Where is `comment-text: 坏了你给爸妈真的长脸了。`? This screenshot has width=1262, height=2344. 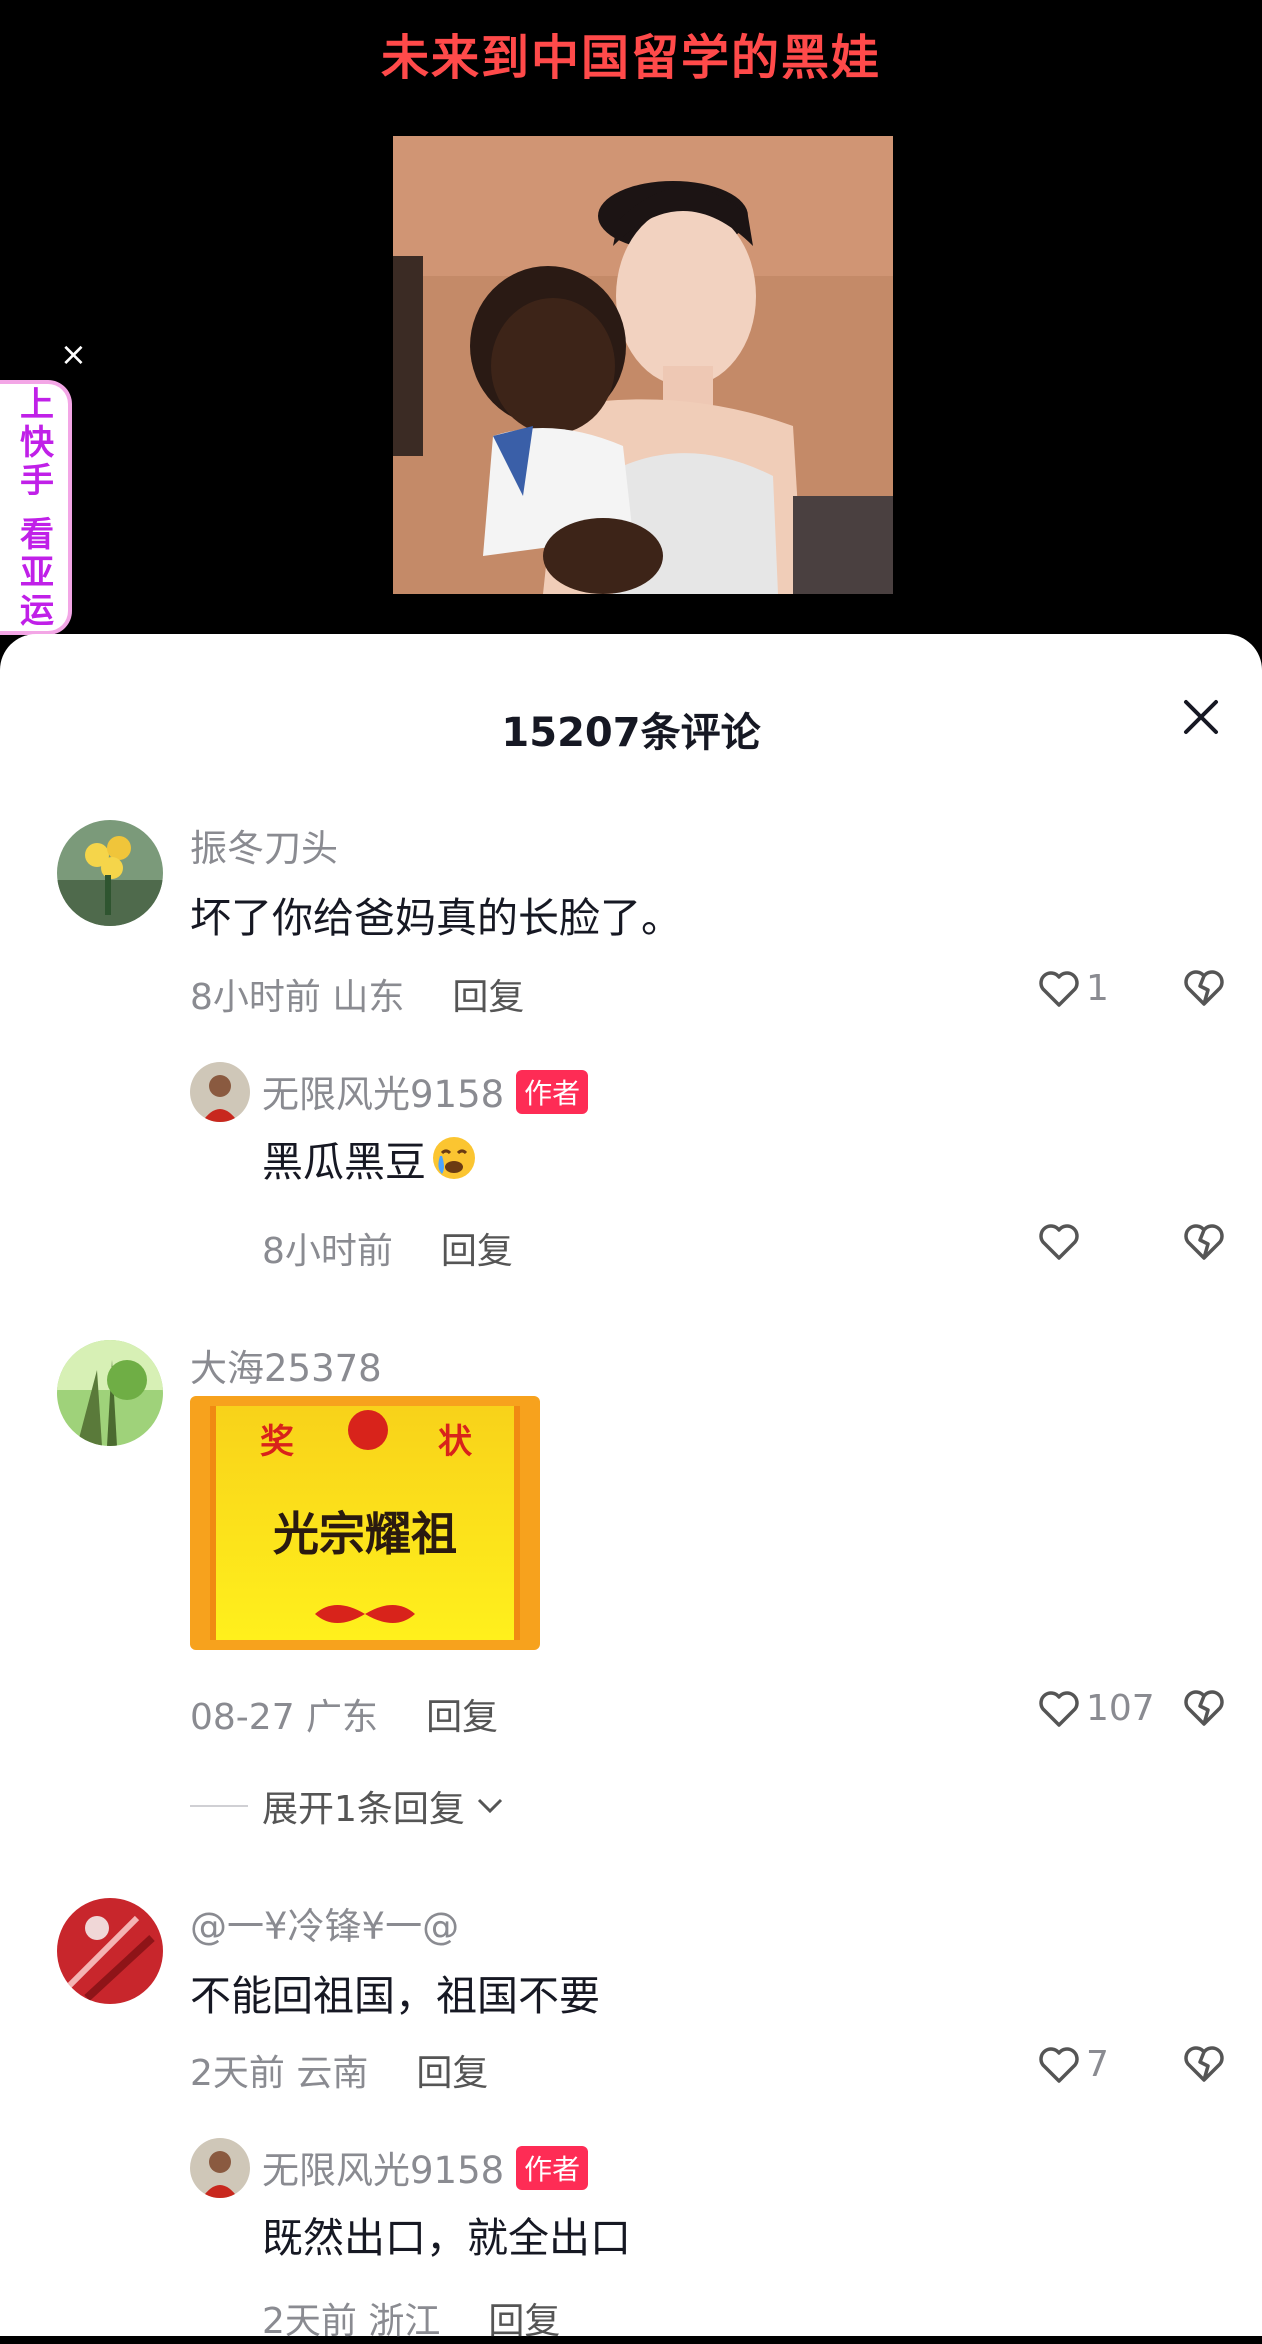
comment-text: 坏了你给爸妈真的长脸了。 is located at coordinates (436, 918).